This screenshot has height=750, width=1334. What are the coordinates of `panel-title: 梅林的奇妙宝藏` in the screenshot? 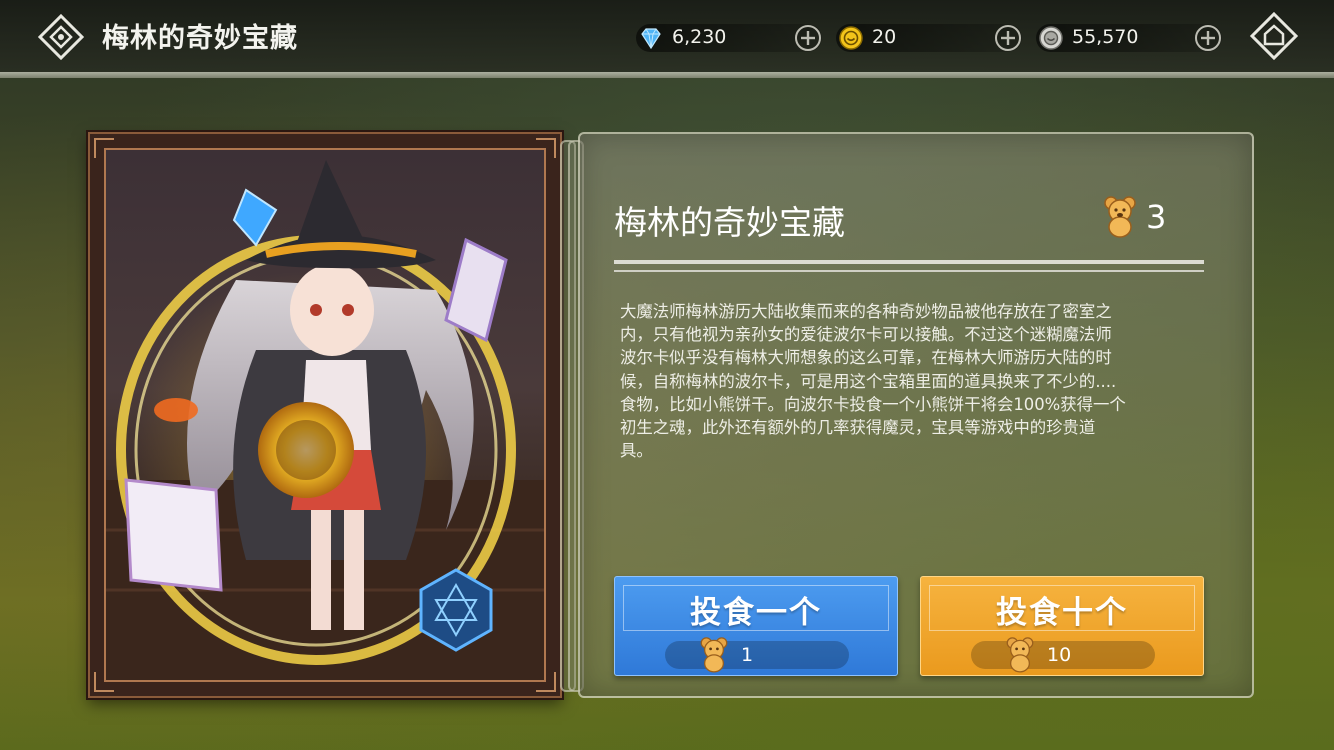 It's located at (729, 222).